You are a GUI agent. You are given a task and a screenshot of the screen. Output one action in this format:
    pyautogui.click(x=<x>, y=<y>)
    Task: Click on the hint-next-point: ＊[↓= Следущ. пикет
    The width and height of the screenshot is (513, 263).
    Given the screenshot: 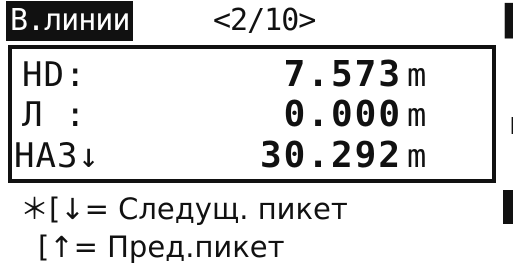 What is the action you would take?
    pyautogui.click(x=184, y=209)
    